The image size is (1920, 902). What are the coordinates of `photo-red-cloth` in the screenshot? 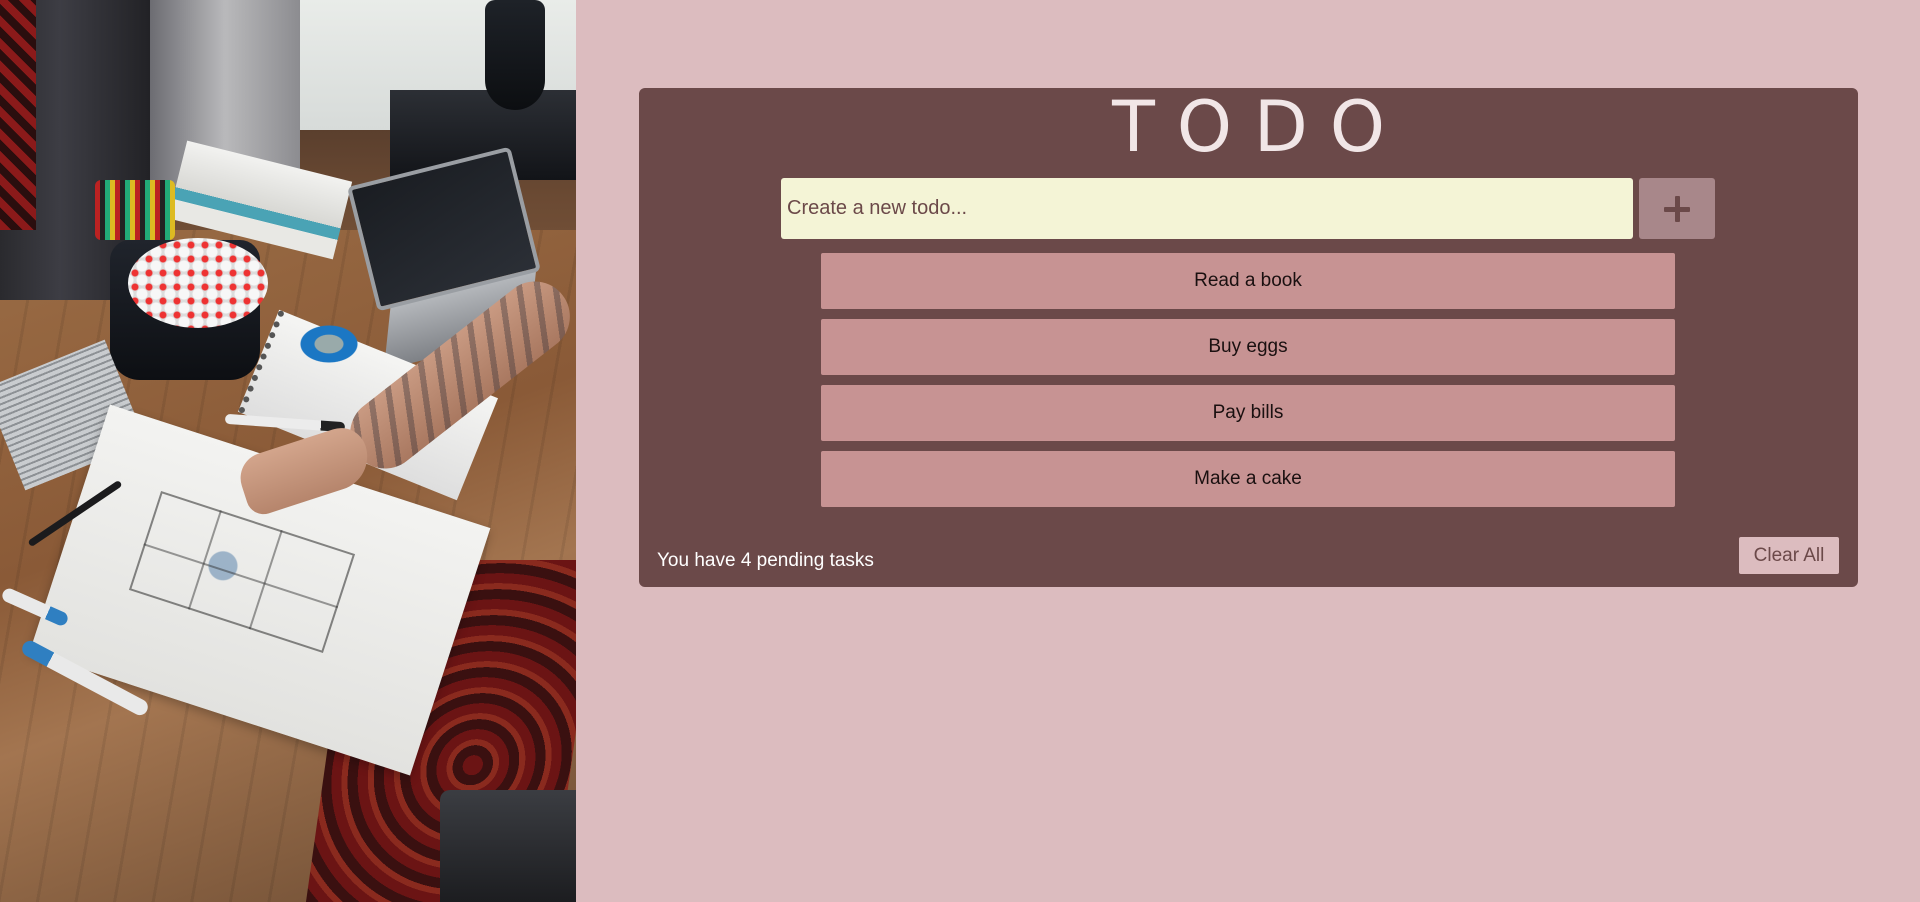 It's located at (18, 115).